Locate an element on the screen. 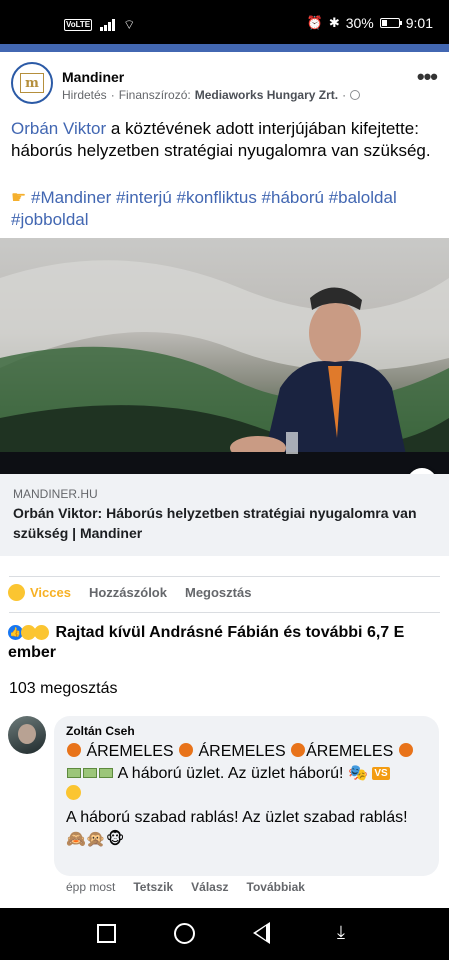  react-button: Vicces is located at coordinates (39, 592).